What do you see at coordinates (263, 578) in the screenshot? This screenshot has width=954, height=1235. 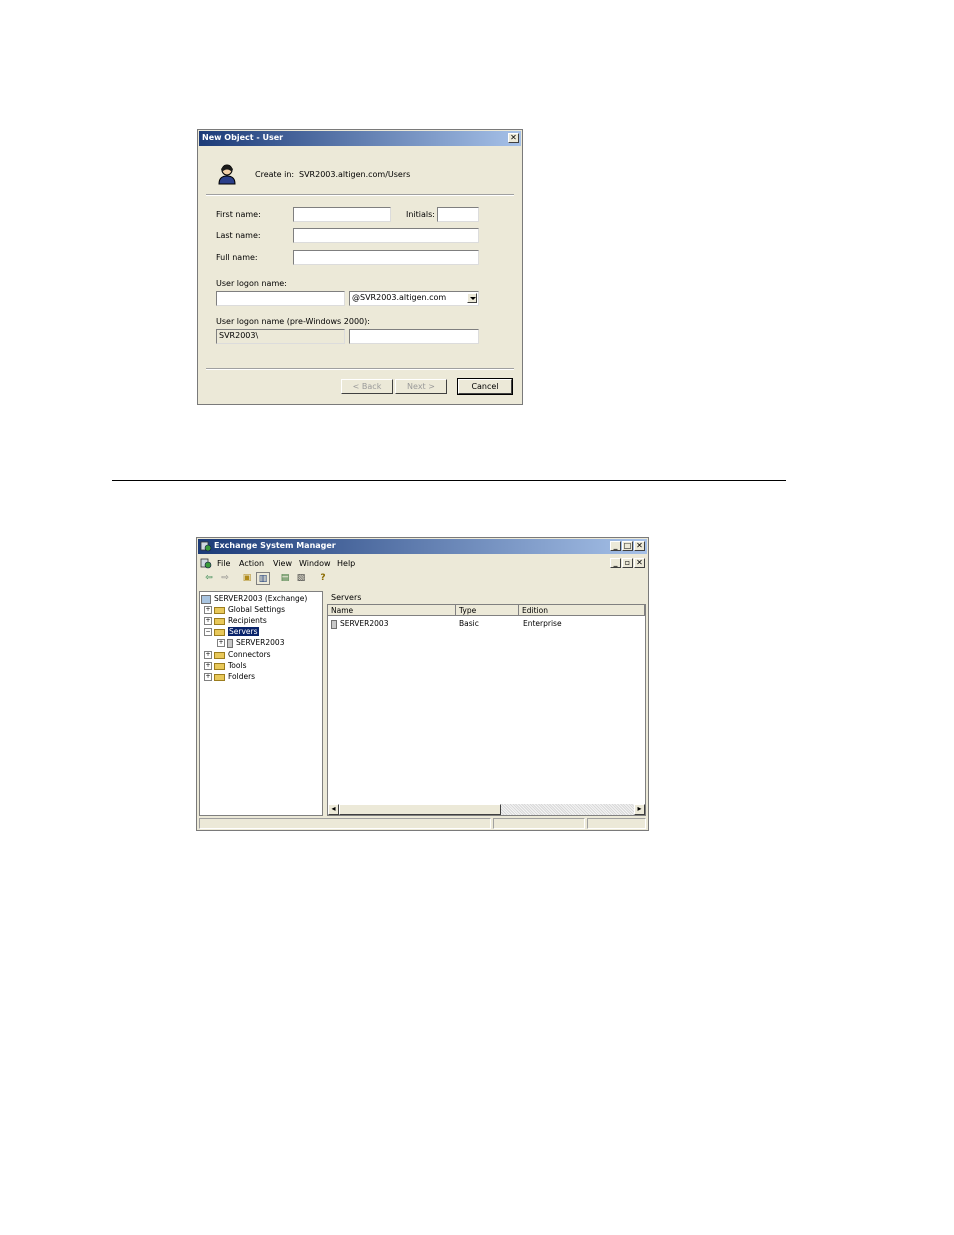 I see `show-tree-icon: ▥` at bounding box center [263, 578].